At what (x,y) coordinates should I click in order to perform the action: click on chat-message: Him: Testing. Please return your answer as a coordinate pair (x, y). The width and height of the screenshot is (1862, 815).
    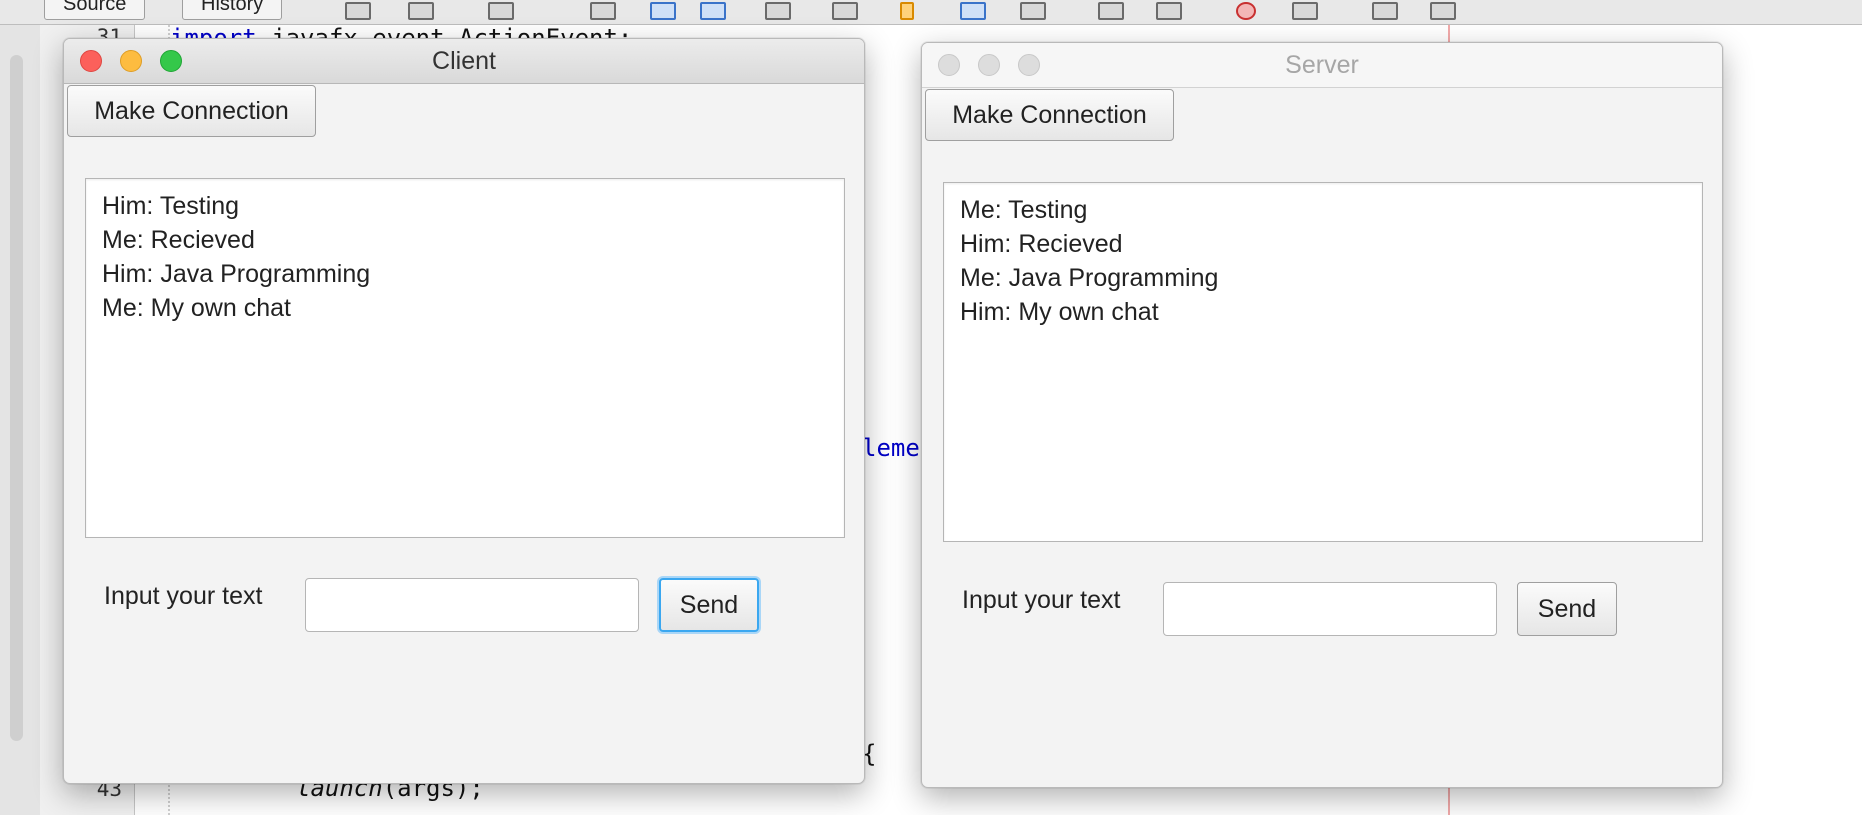
    Looking at the image, I should click on (171, 206).